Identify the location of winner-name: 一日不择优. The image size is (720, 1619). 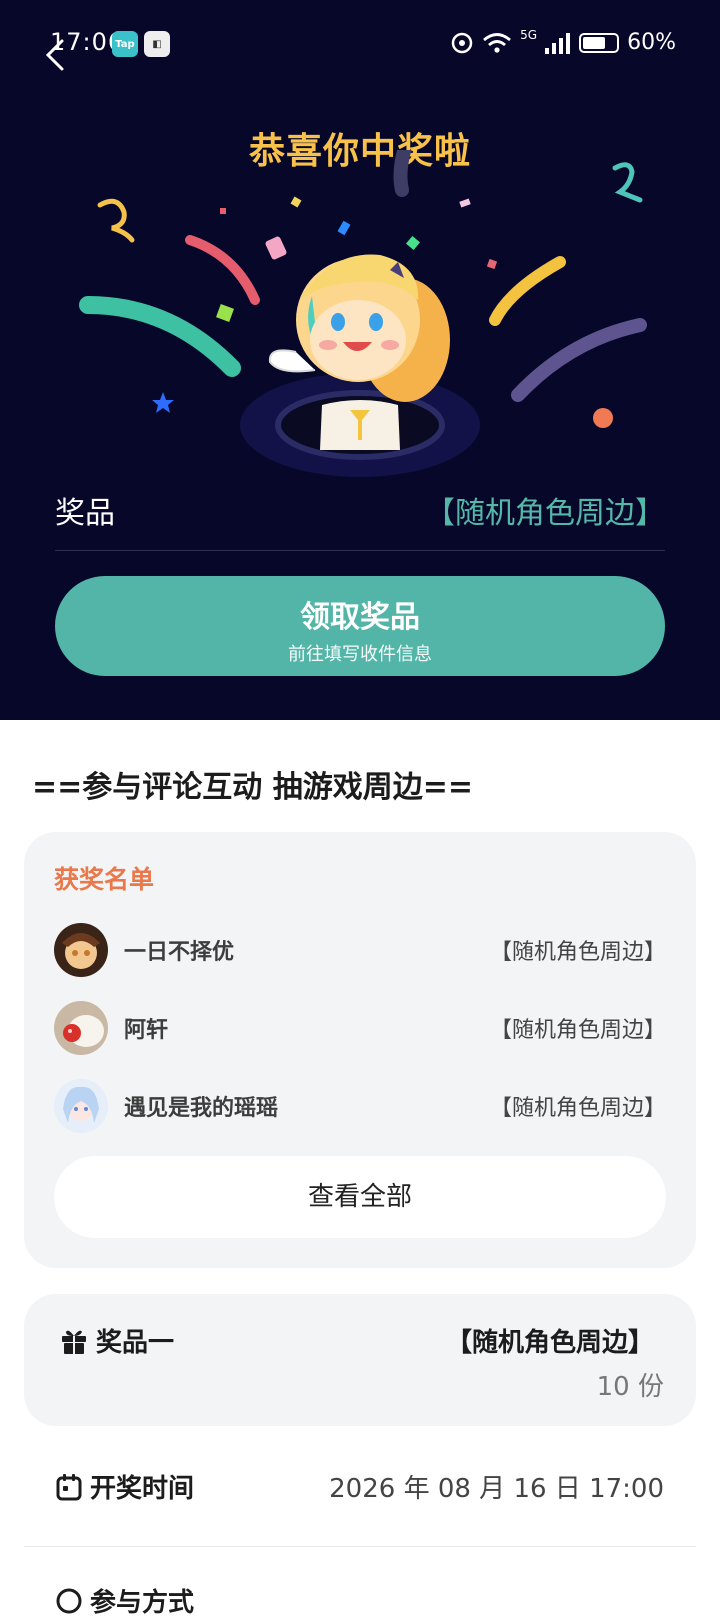
(179, 952).